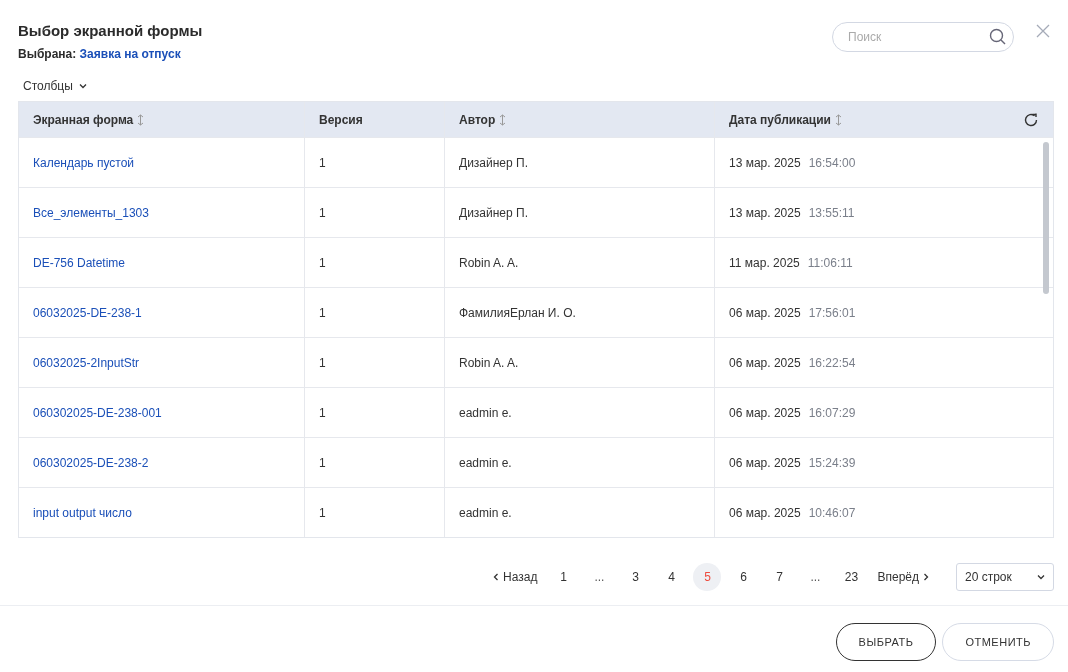 The width and height of the screenshot is (1068, 672). Describe the element at coordinates (832, 362) in the screenshot. I see `time-text: 16:22:54` at that location.